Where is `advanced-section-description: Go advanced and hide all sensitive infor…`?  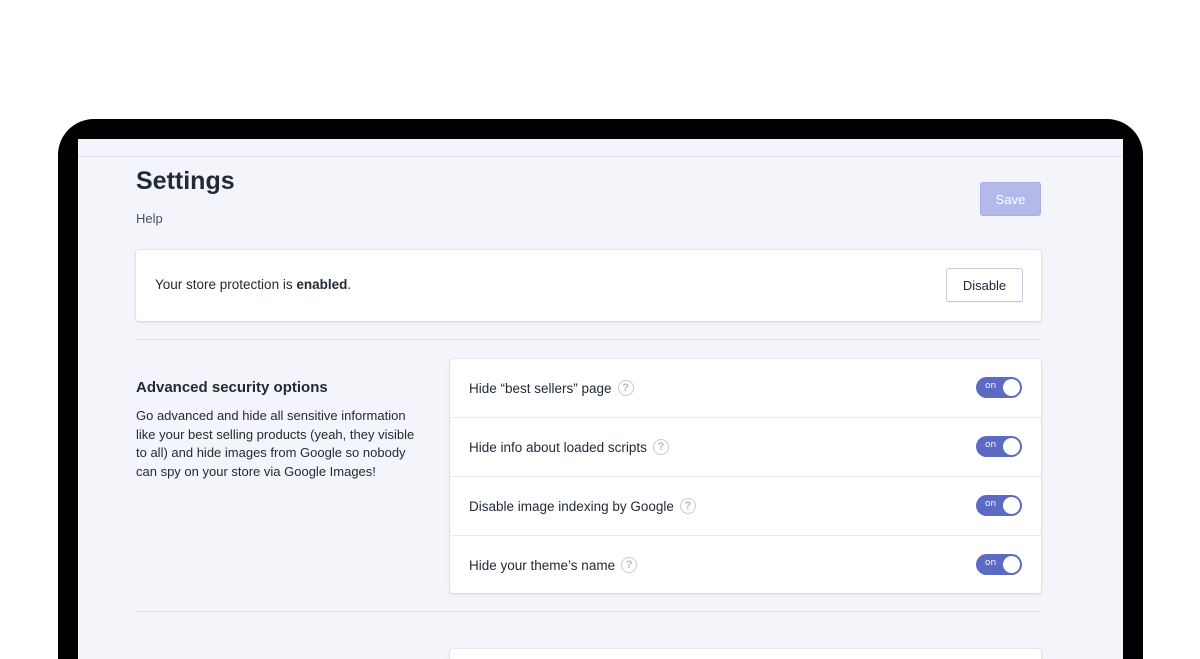 advanced-section-description: Go advanced and hide all sensitive infor… is located at coordinates (275, 443).